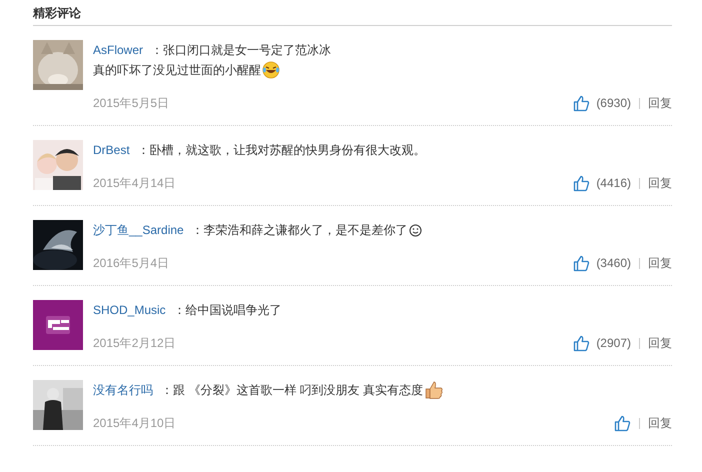 This screenshot has width=702, height=472. I want to click on smiley-icon, so click(415, 230).